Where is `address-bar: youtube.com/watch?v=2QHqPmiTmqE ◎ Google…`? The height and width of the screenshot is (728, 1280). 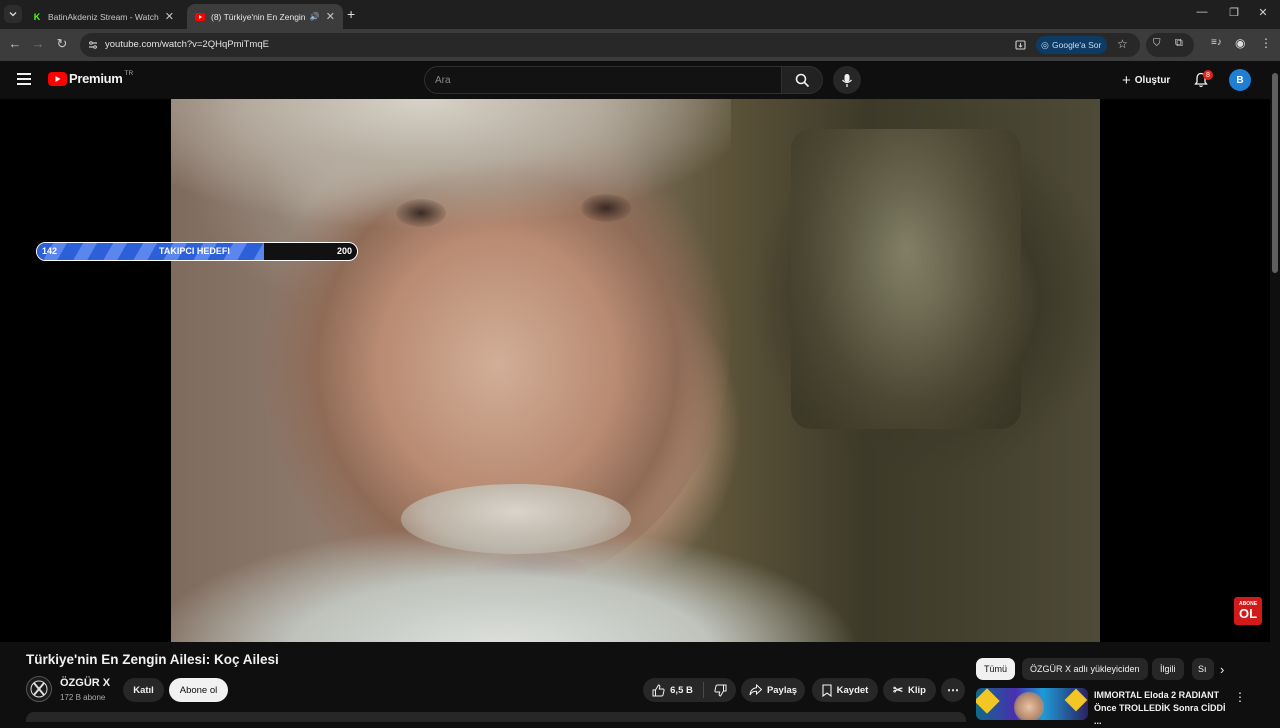
address-bar: youtube.com/watch?v=2QHqPmiTmqE ◎ Google… is located at coordinates (610, 45).